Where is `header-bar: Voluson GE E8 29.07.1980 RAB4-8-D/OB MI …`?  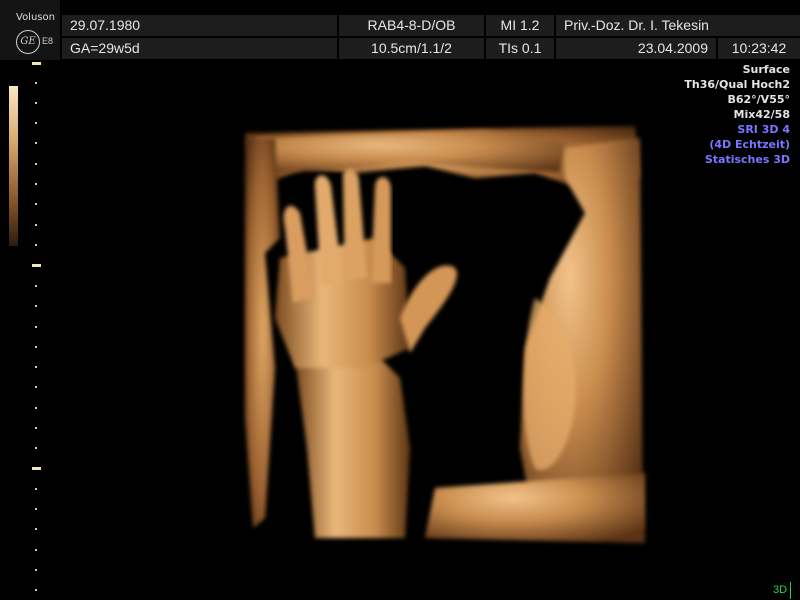
header-bar: Voluson GE E8 29.07.1980 RAB4-8-D/OB MI … is located at coordinates (400, 30).